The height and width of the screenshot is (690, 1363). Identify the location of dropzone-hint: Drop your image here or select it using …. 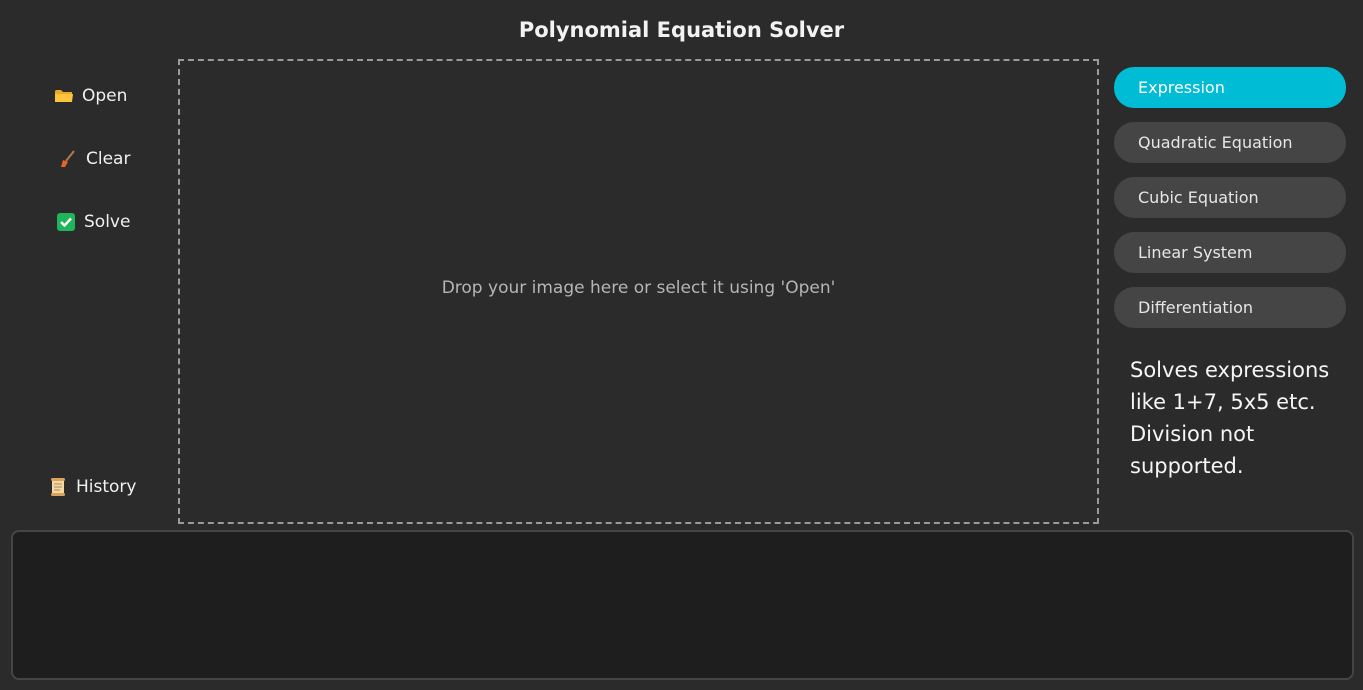
(638, 287).